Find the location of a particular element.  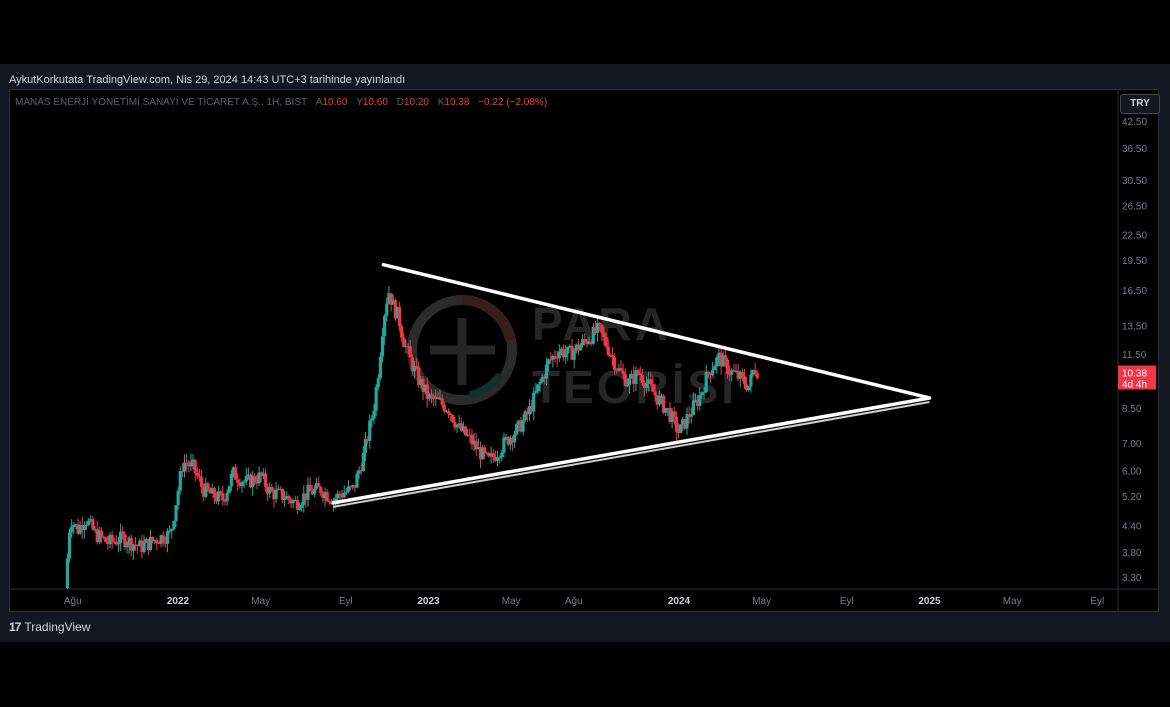

price-tick-label: 5.20 is located at coordinates (1132, 497).